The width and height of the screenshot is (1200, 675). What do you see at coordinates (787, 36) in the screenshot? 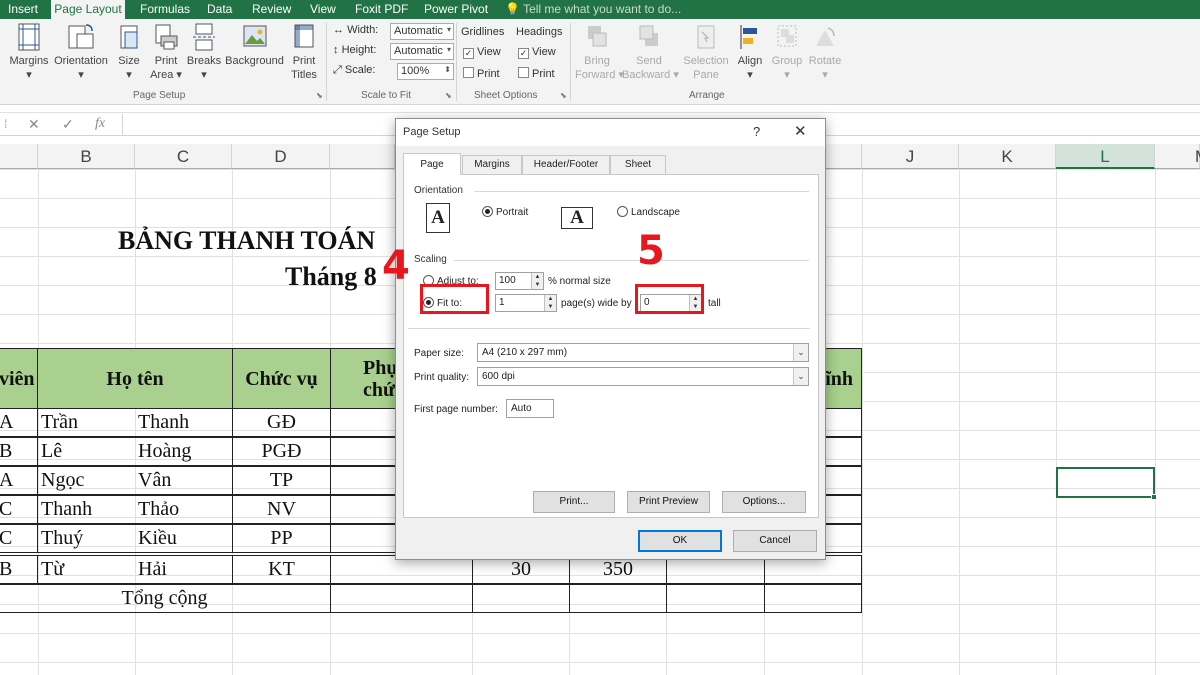
I see `group-icon` at bounding box center [787, 36].